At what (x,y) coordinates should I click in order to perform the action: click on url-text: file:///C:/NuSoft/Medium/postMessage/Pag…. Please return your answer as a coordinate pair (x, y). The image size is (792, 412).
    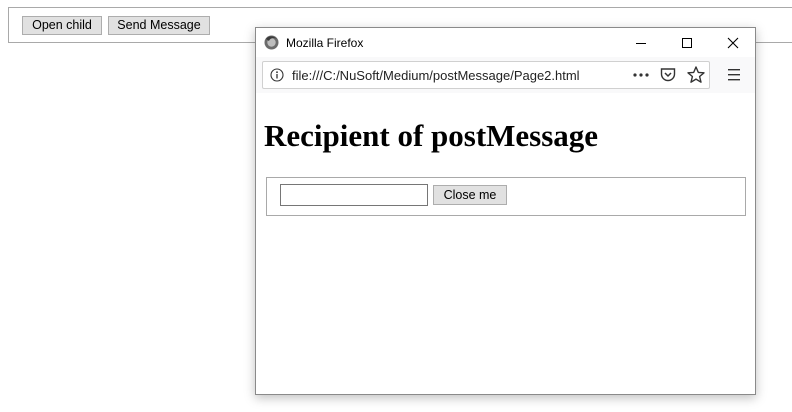
    Looking at the image, I should click on (436, 75).